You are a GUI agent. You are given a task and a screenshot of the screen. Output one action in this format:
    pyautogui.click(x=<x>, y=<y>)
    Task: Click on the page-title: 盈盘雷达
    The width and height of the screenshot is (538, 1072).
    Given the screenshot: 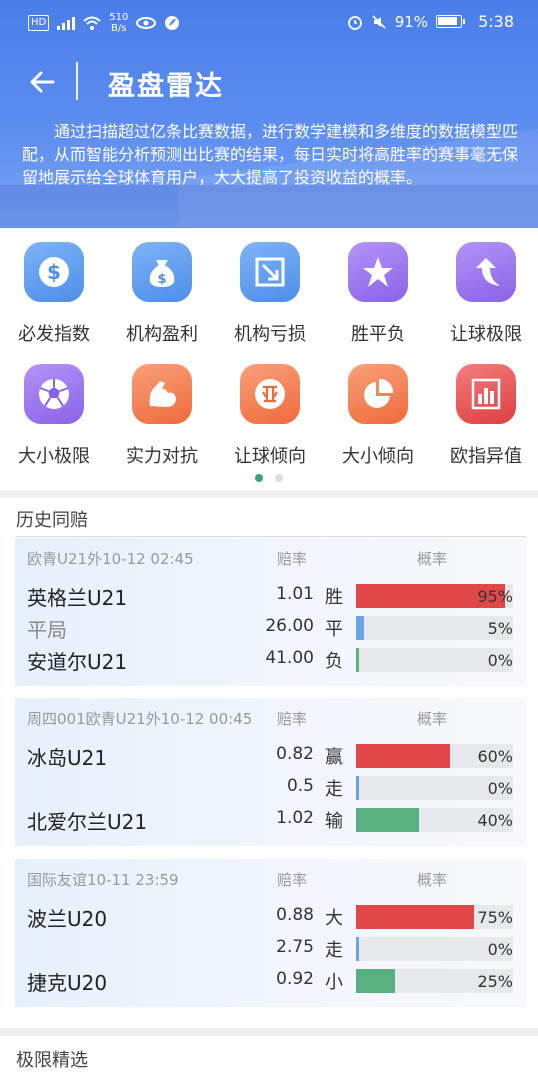 What is the action you would take?
    pyautogui.click(x=166, y=86)
    